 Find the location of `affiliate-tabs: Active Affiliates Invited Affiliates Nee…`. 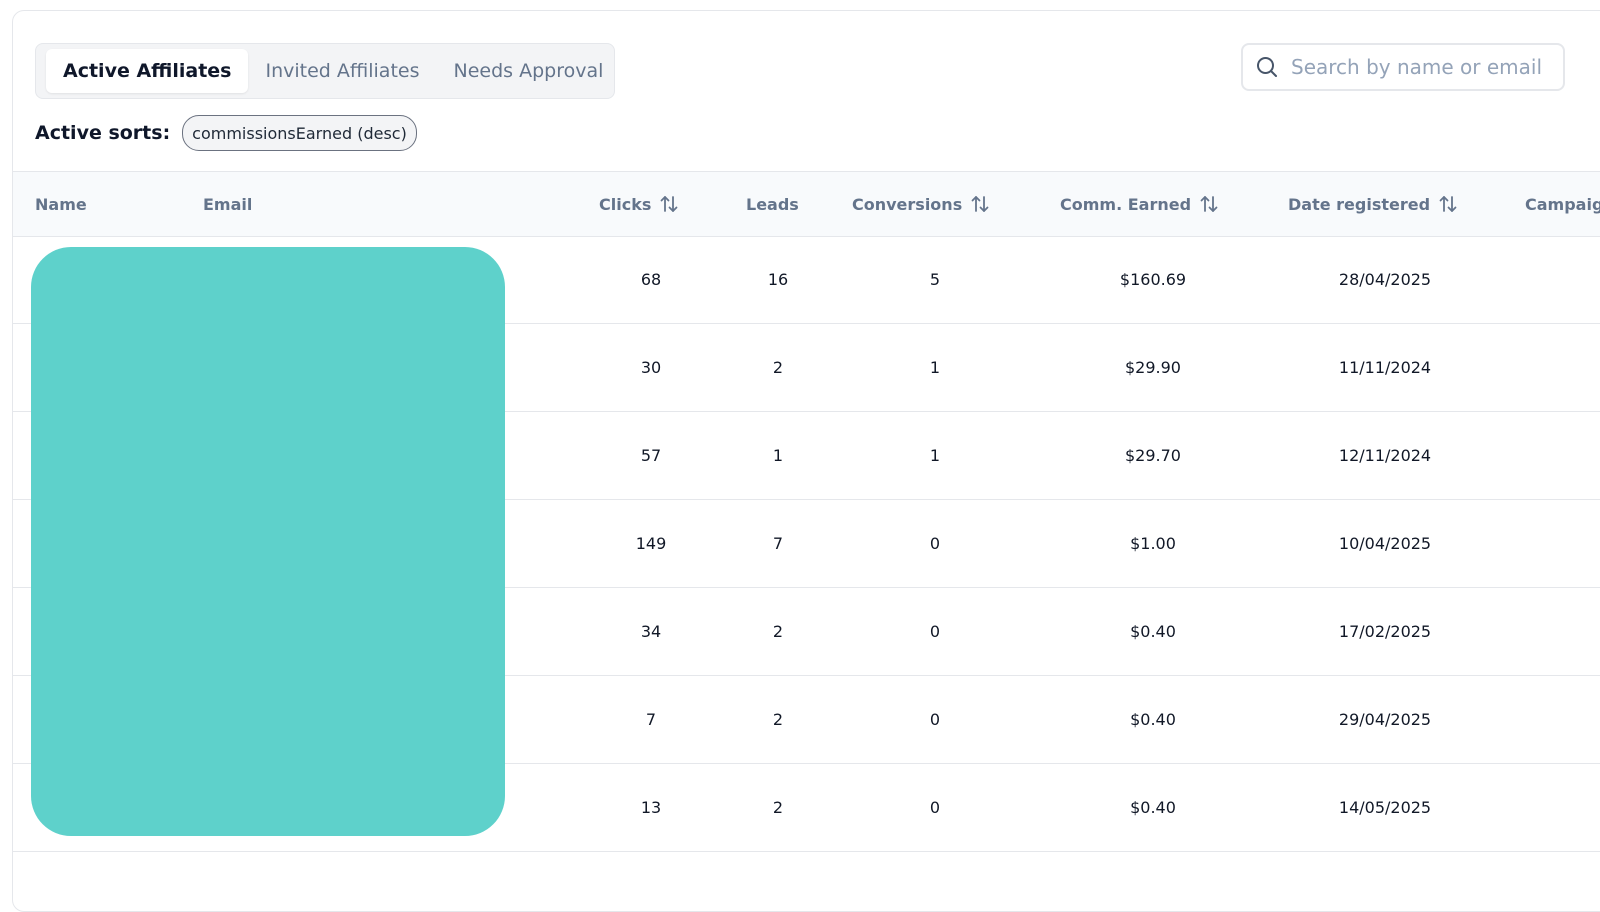

affiliate-tabs: Active Affiliates Invited Affiliates Nee… is located at coordinates (325, 71).